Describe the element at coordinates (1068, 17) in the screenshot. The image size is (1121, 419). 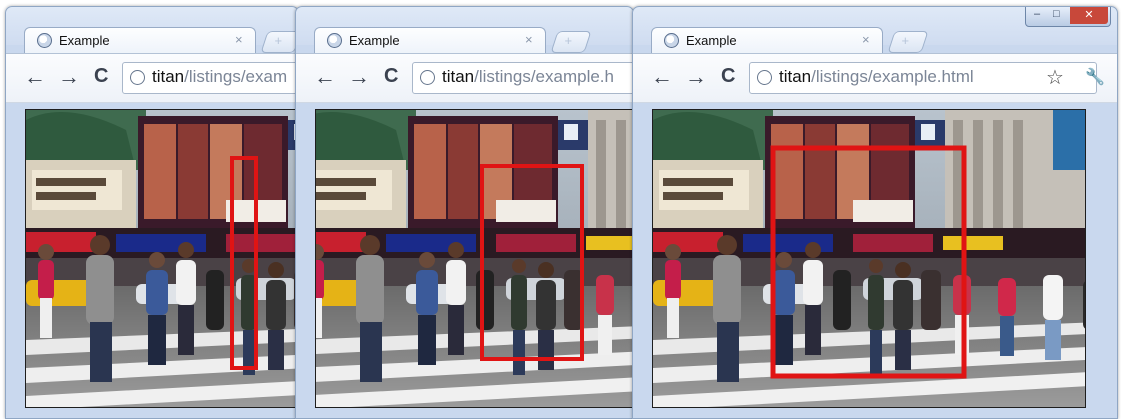
I see `window-controls: – □ ✕` at that location.